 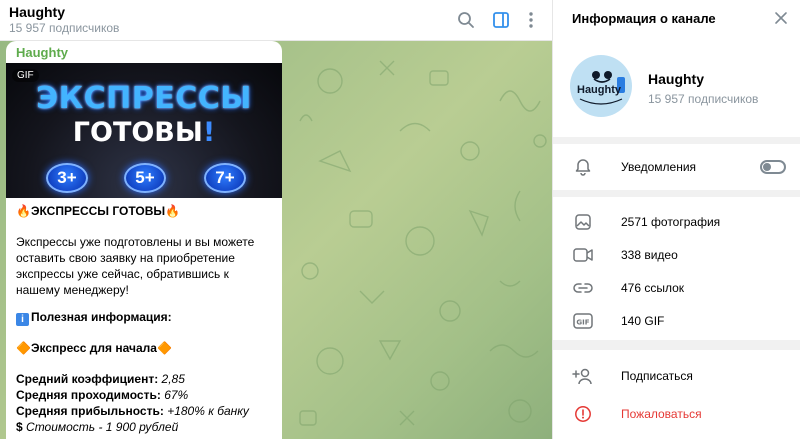 I want to click on media-photos-label: 2571 фотография, so click(x=671, y=222).